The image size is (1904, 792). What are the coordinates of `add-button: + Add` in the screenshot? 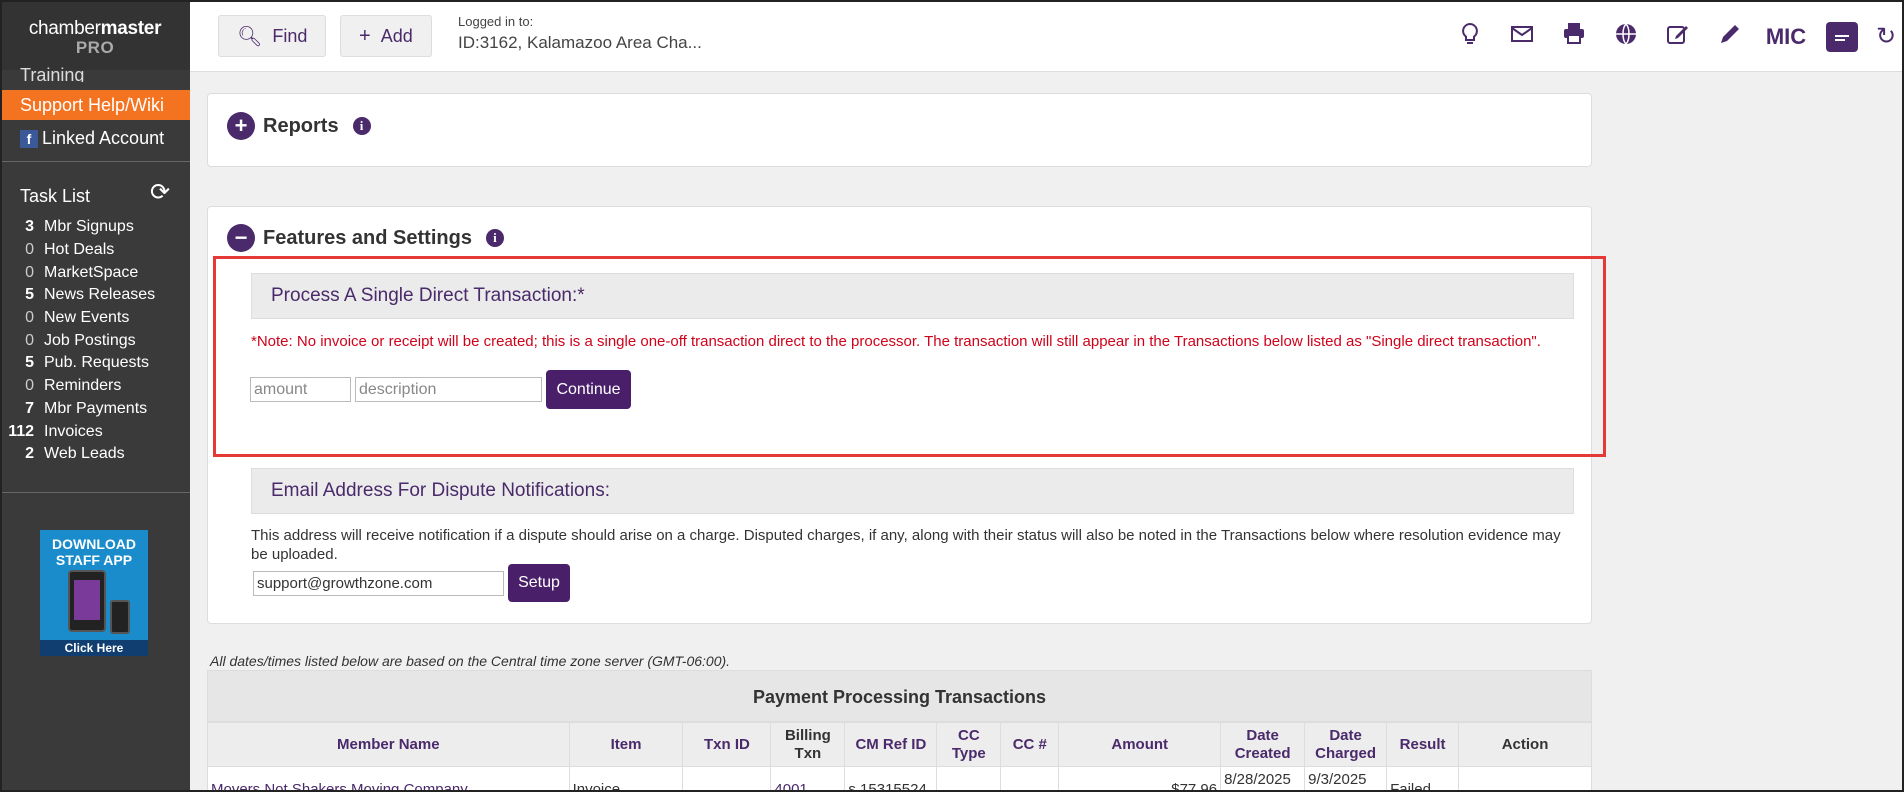 It's located at (386, 36).